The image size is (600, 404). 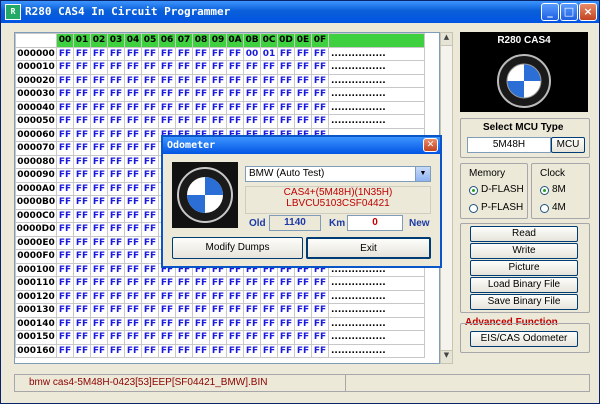 I want to click on memory-pflash-radio, so click(x=473, y=208).